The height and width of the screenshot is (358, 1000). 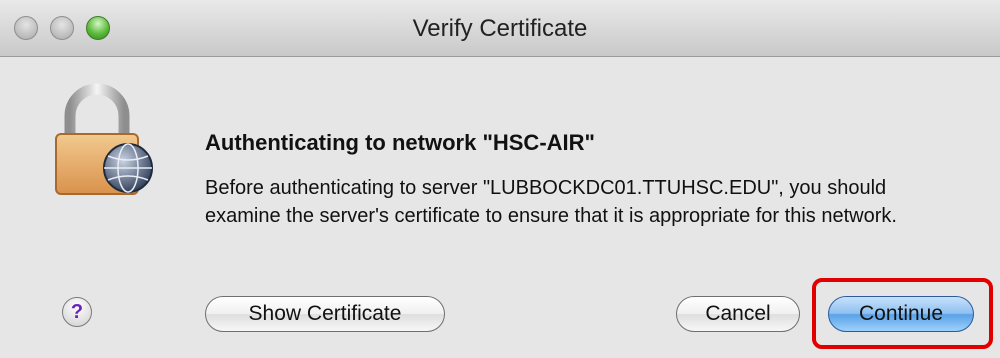 What do you see at coordinates (400, 142) in the screenshot?
I see `dialog-heading: Authenticating to network "HSC-AIR"` at bounding box center [400, 142].